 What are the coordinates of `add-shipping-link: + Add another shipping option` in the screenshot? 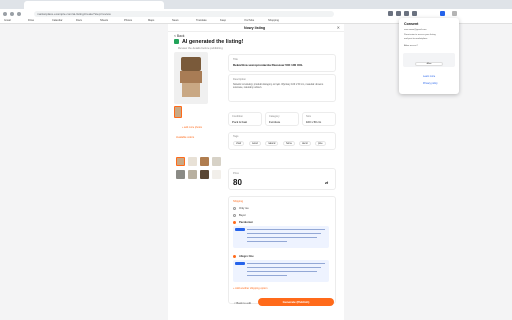 It's located at (250, 288).